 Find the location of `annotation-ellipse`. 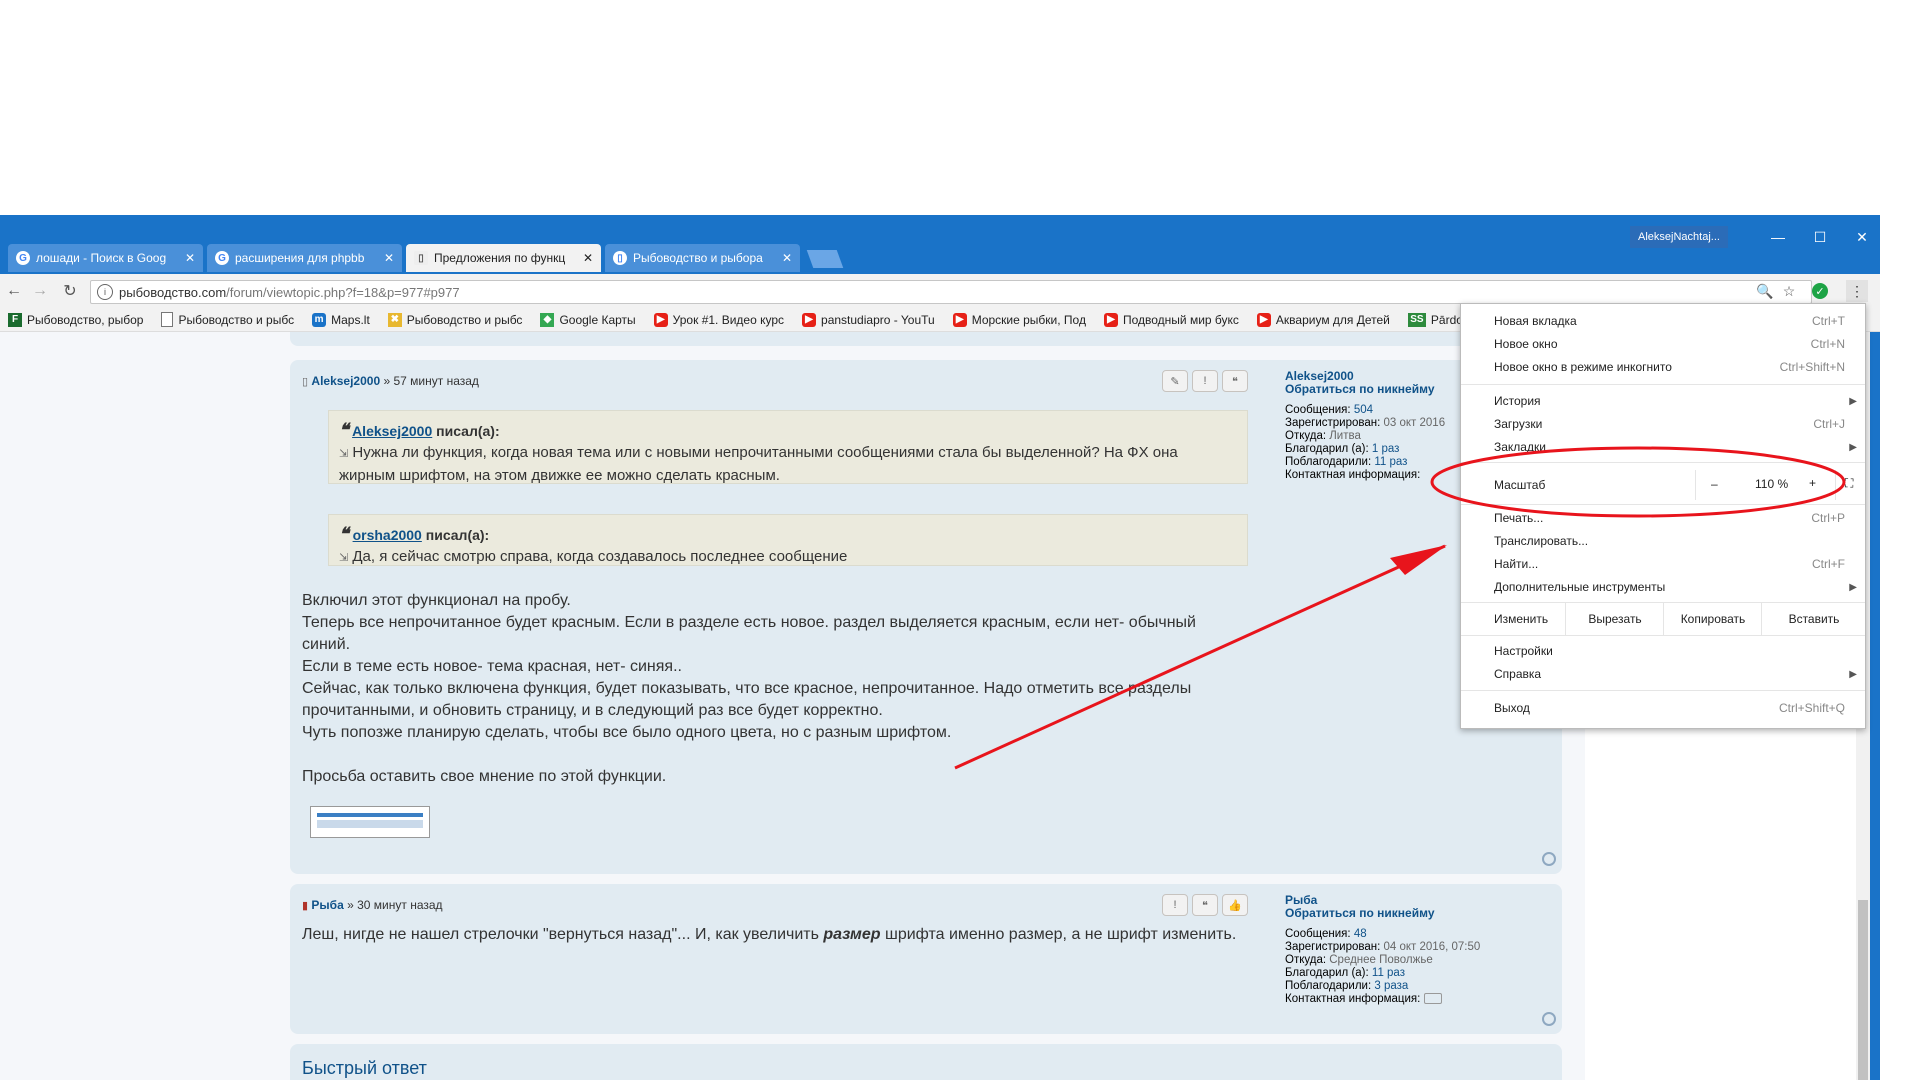

annotation-ellipse is located at coordinates (1638, 482).